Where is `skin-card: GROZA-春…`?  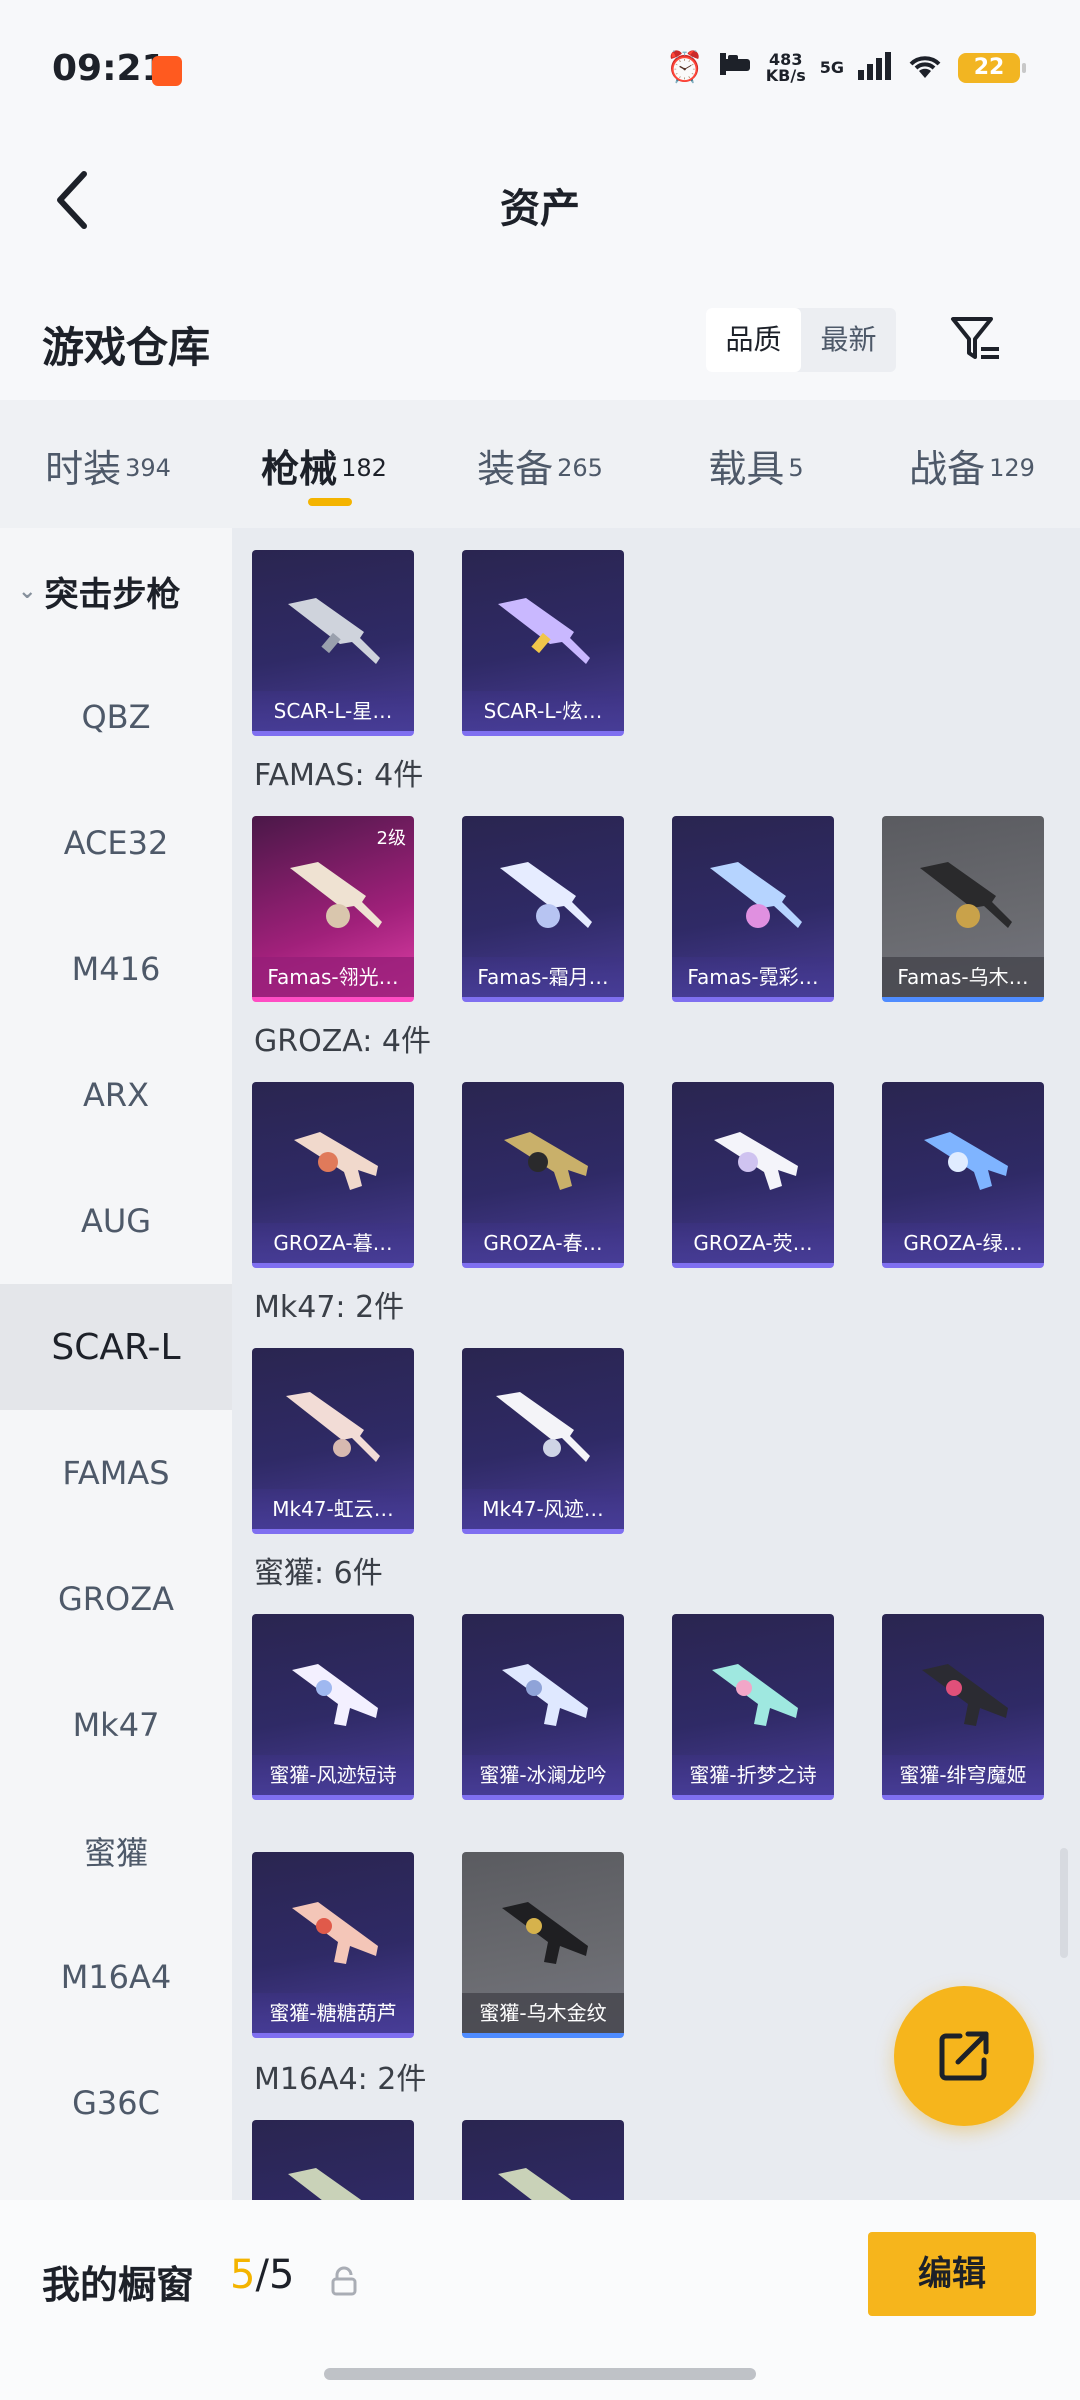 skin-card: GROZA-春… is located at coordinates (543, 1175).